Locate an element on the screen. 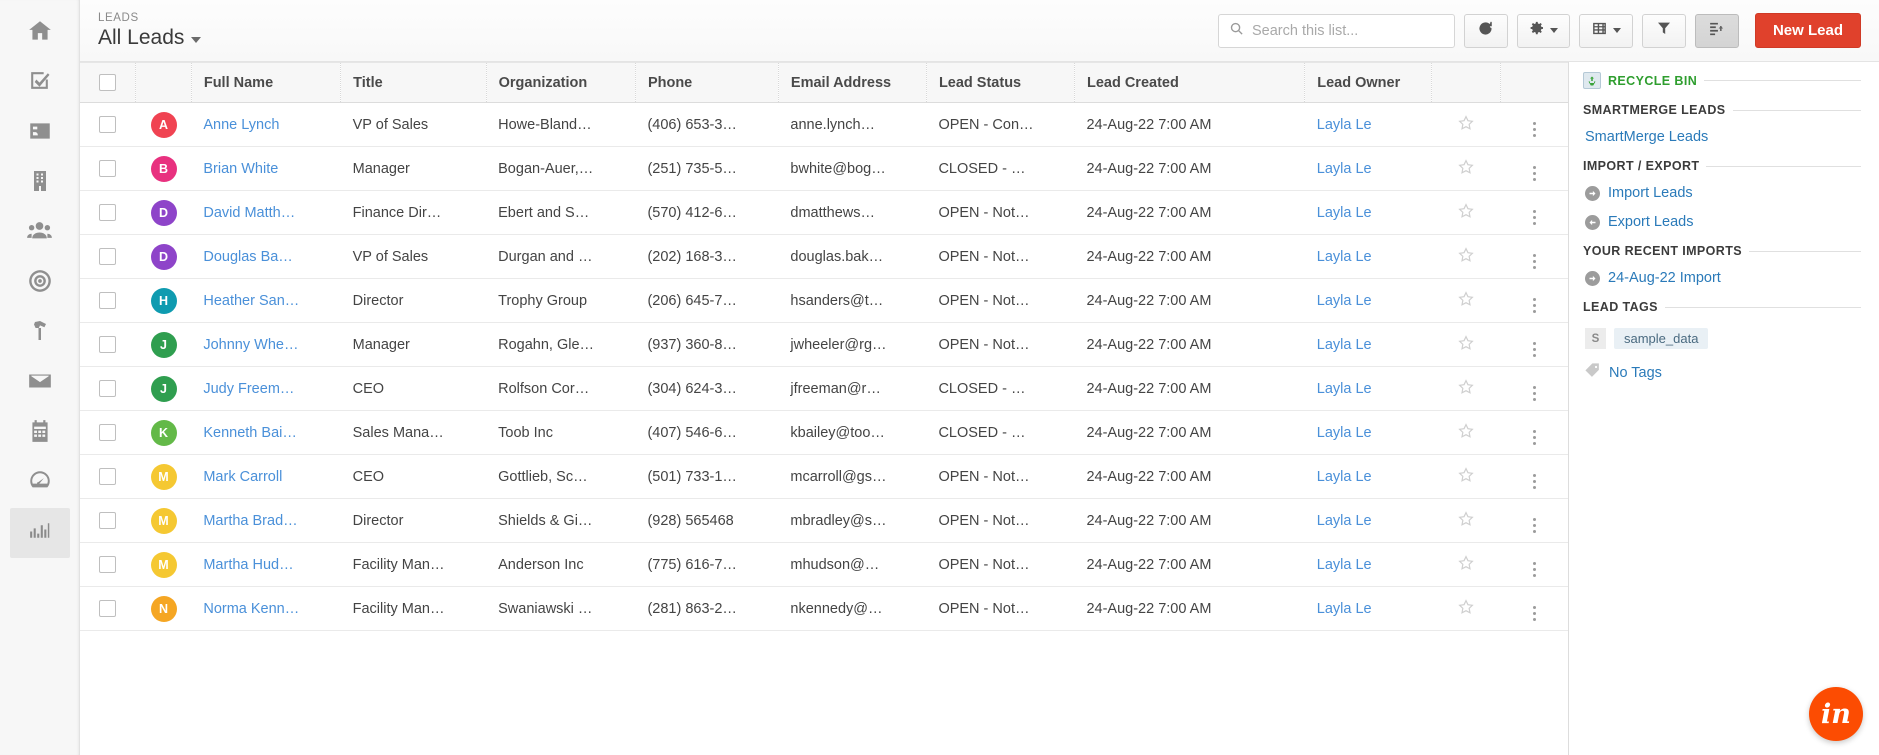  search-input is located at coordinates (1347, 30).